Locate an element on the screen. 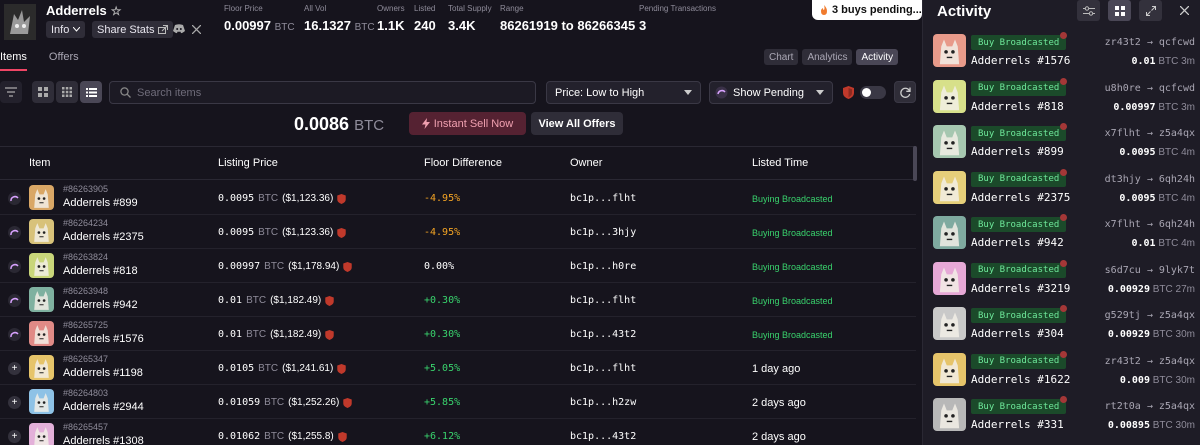 The height and width of the screenshot is (445, 1200). activity-item-name: Adderrels #331 is located at coordinates (1017, 424).